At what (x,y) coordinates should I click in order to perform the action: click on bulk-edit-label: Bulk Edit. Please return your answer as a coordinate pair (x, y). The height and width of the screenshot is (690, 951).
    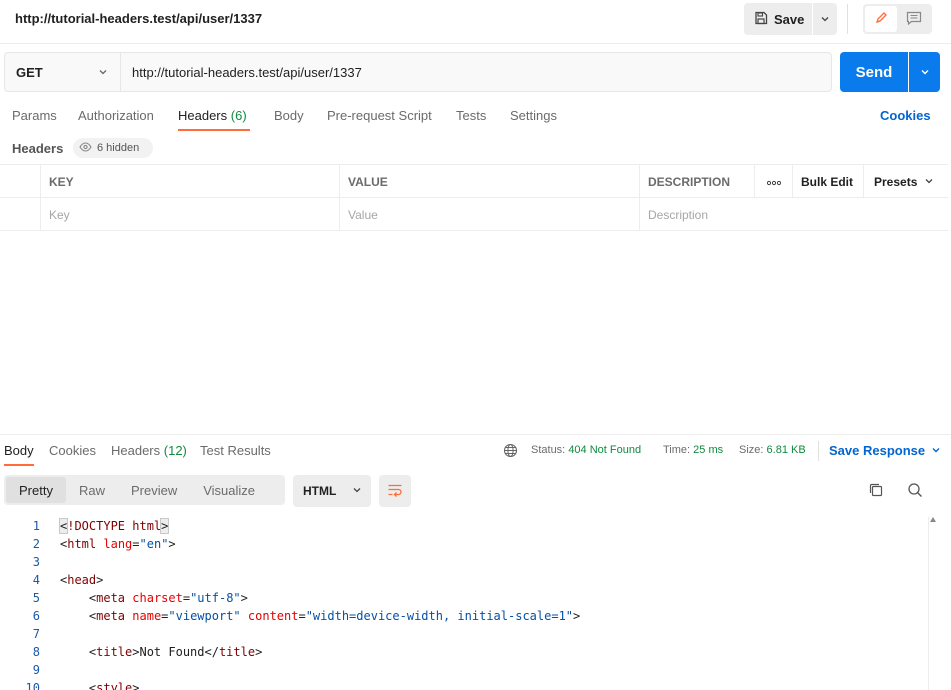
    Looking at the image, I should click on (827, 181).